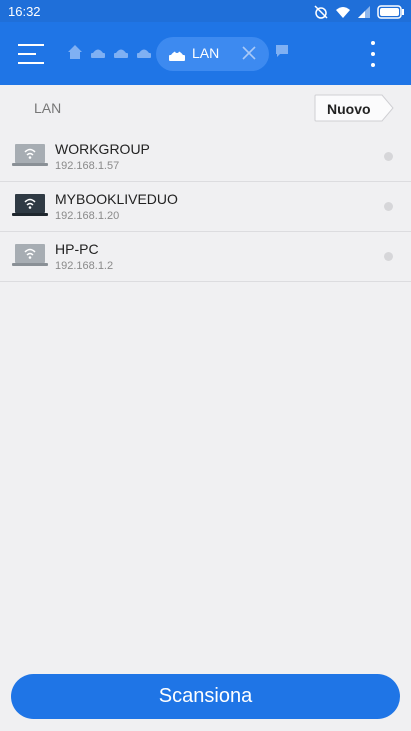 The height and width of the screenshot is (731, 411). I want to click on menu-button, so click(31, 54).